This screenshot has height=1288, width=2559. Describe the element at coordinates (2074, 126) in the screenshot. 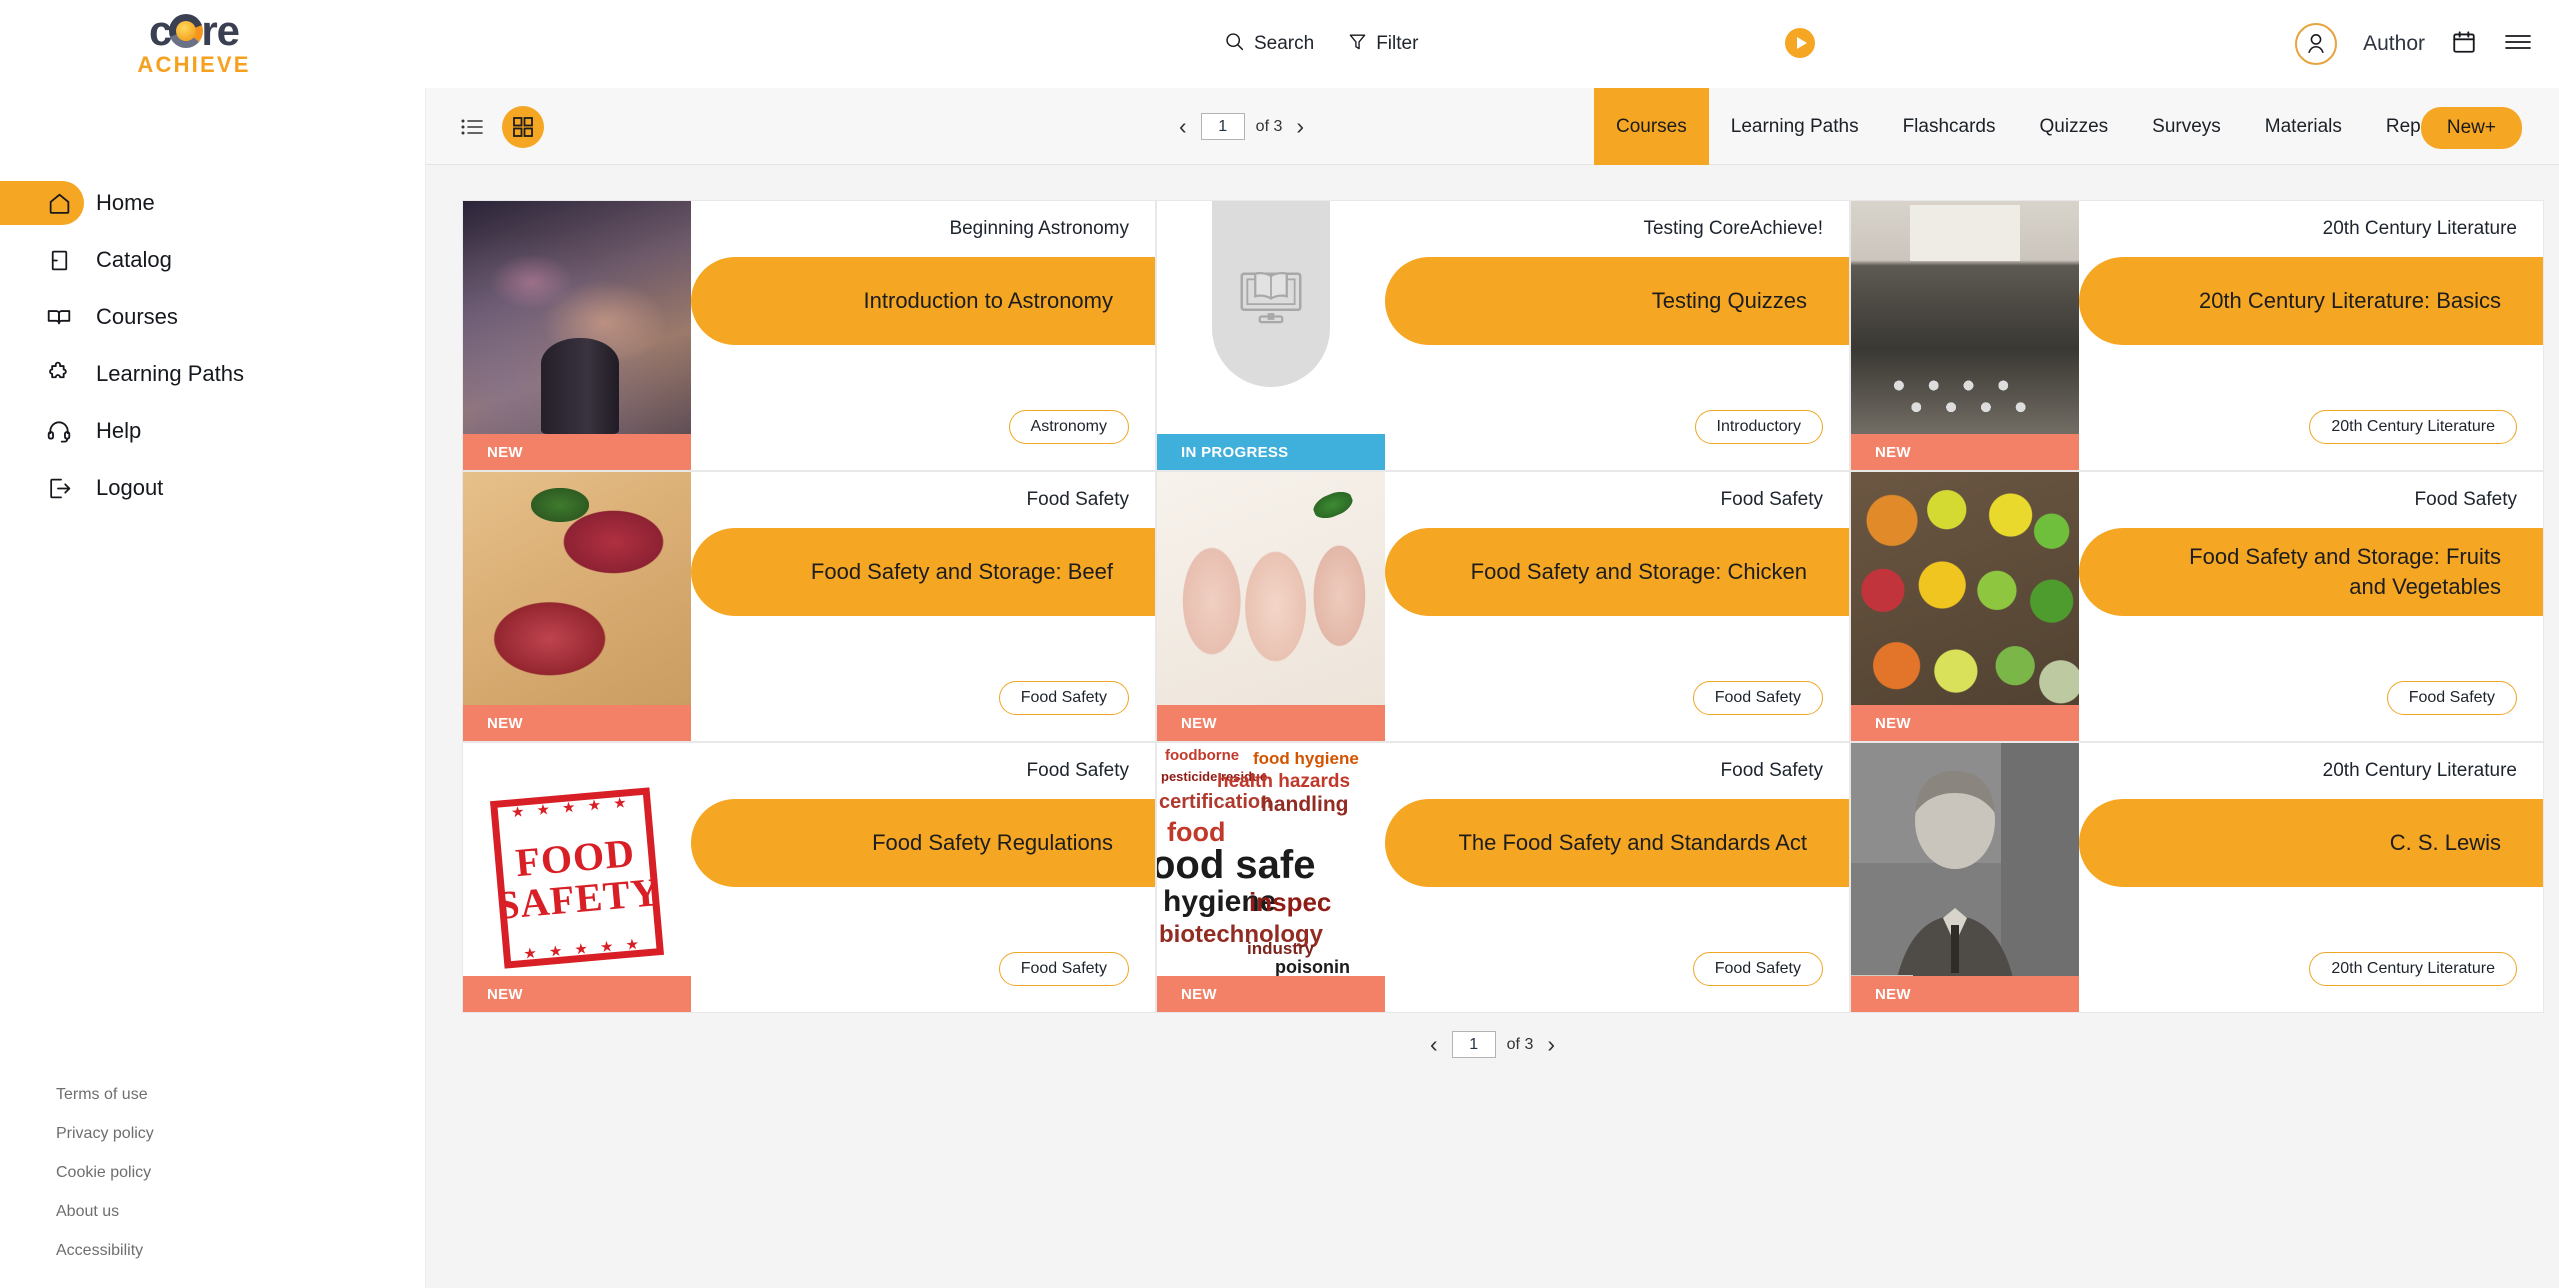

I see `tab-quizzes: Quizzes` at that location.